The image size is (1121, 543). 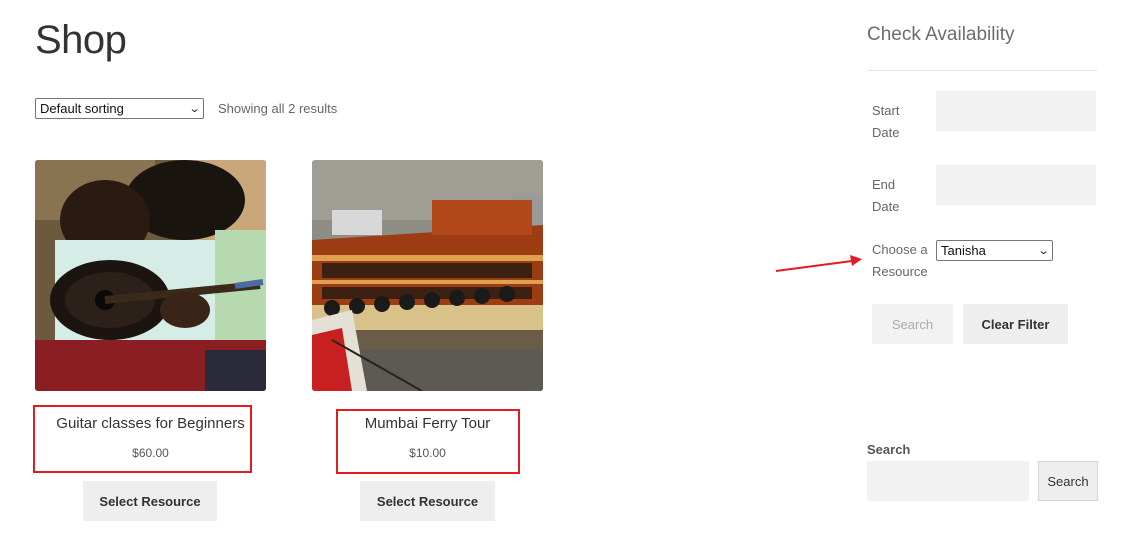 I want to click on product-price: $60.00, so click(x=150, y=453).